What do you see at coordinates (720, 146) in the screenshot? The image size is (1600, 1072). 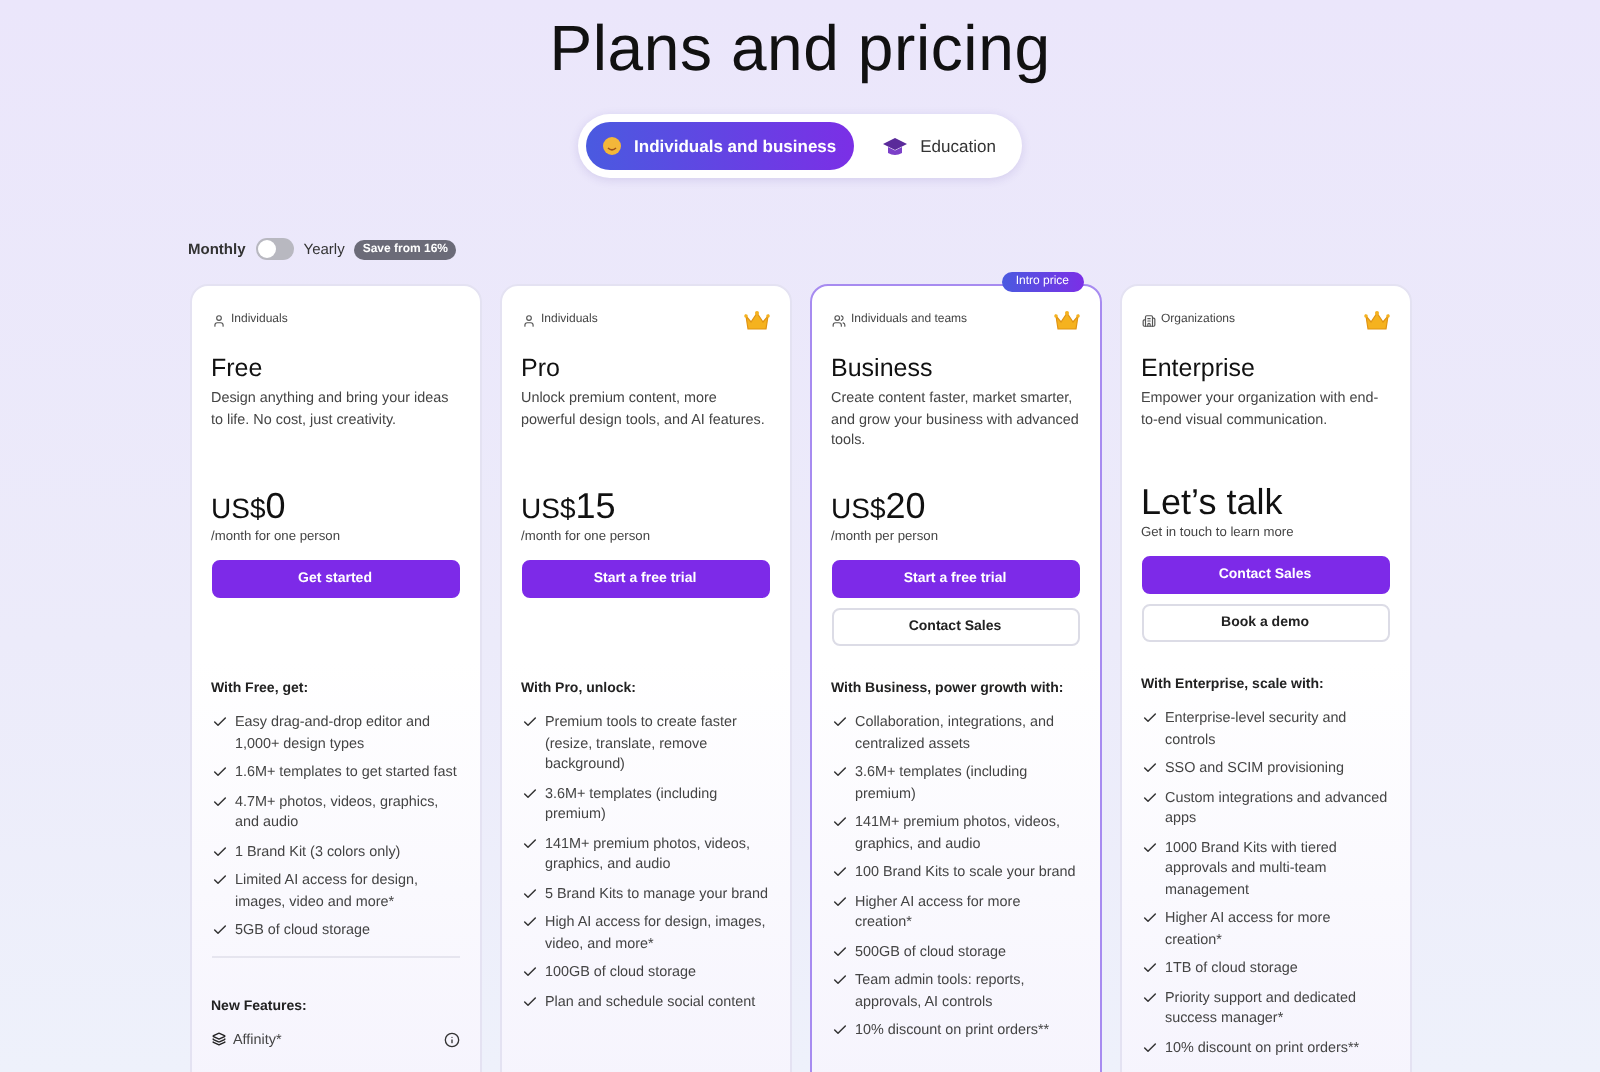 I see `segment-tab: Individuals and business` at bounding box center [720, 146].